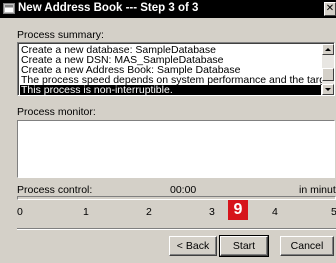  What do you see at coordinates (108, 8) in the screenshot?
I see `window-title: New Address Book --- Step 3 of 3` at bounding box center [108, 8].